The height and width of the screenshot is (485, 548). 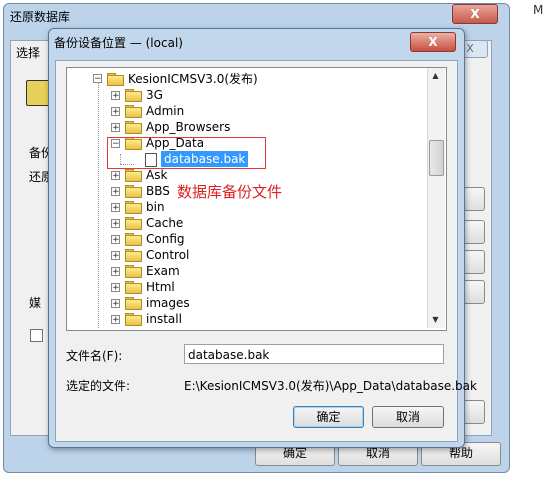 I want to click on tree-item-3g: + 3G, so click(x=252, y=95).